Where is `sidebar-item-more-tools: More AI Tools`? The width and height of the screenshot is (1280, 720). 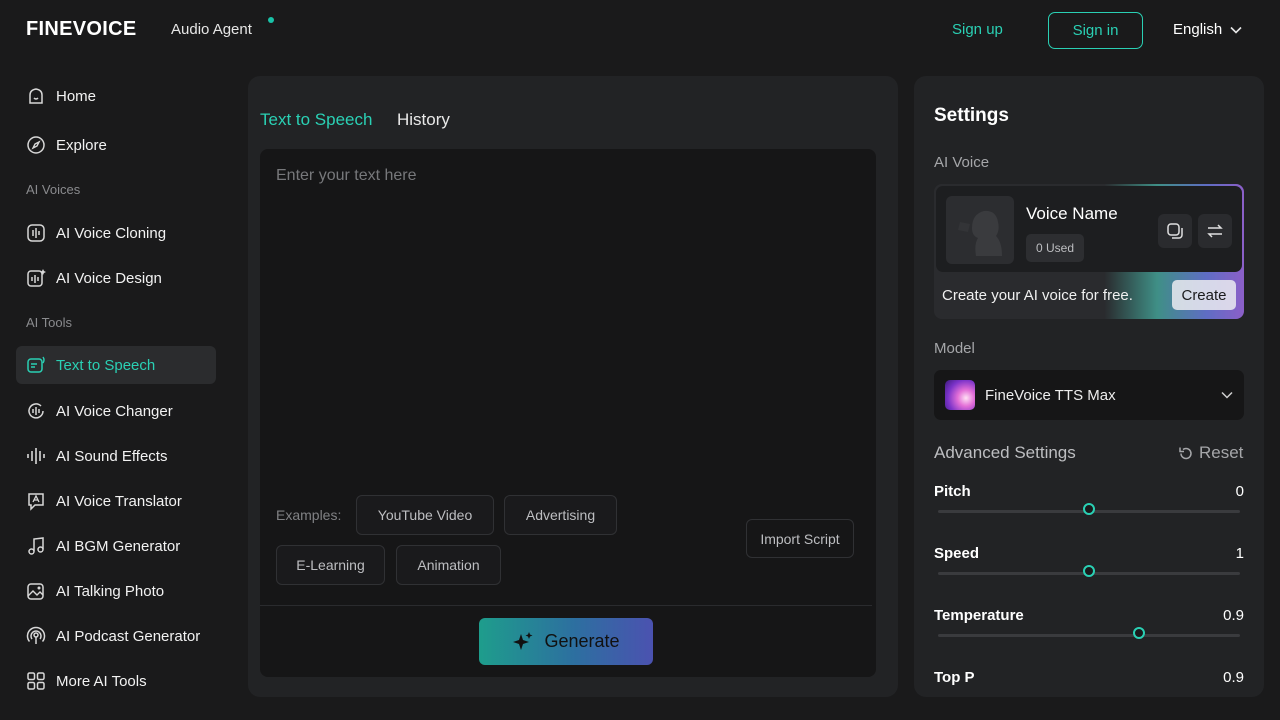
sidebar-item-more-tools: More AI Tools is located at coordinates (116, 681).